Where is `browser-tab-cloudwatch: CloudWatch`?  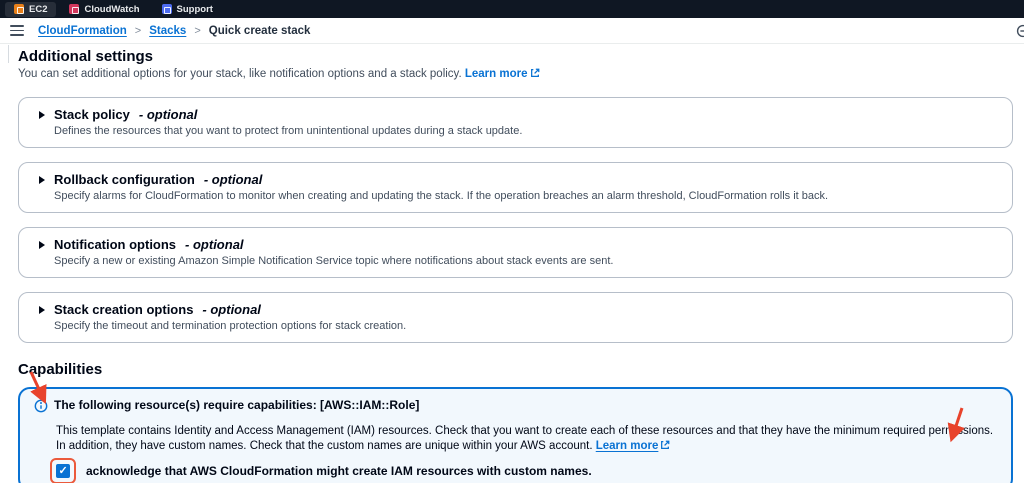 browser-tab-cloudwatch: CloudWatch is located at coordinates (104, 9).